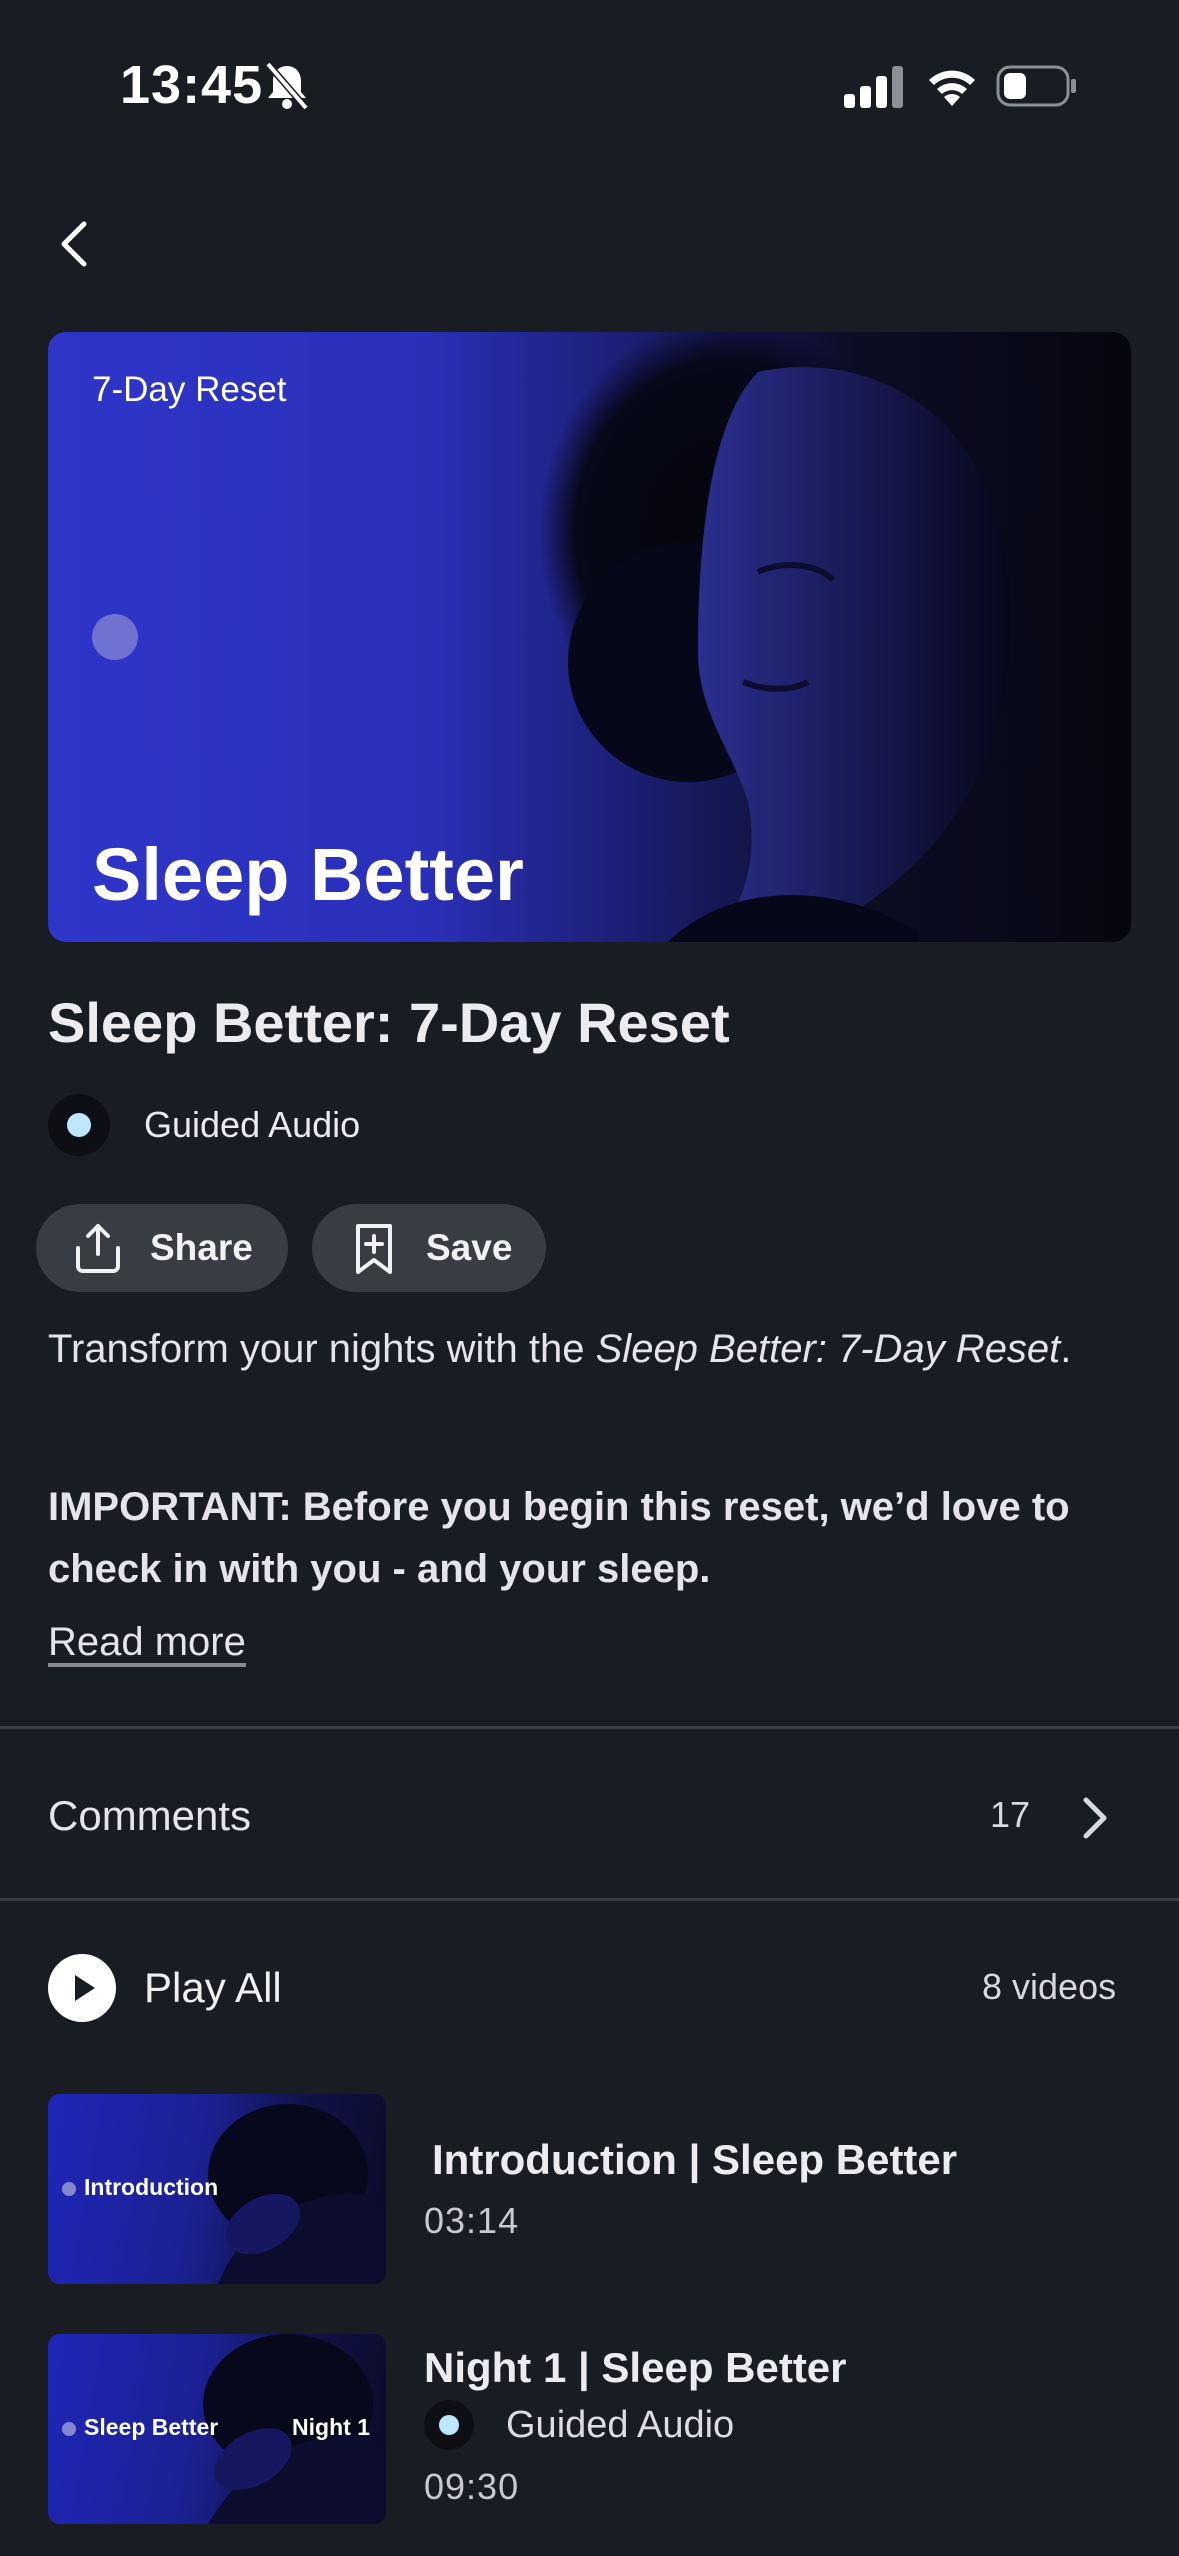 The image size is (1179, 2556). What do you see at coordinates (620, 2424) in the screenshot?
I see `video-type-label: Guided Audio` at bounding box center [620, 2424].